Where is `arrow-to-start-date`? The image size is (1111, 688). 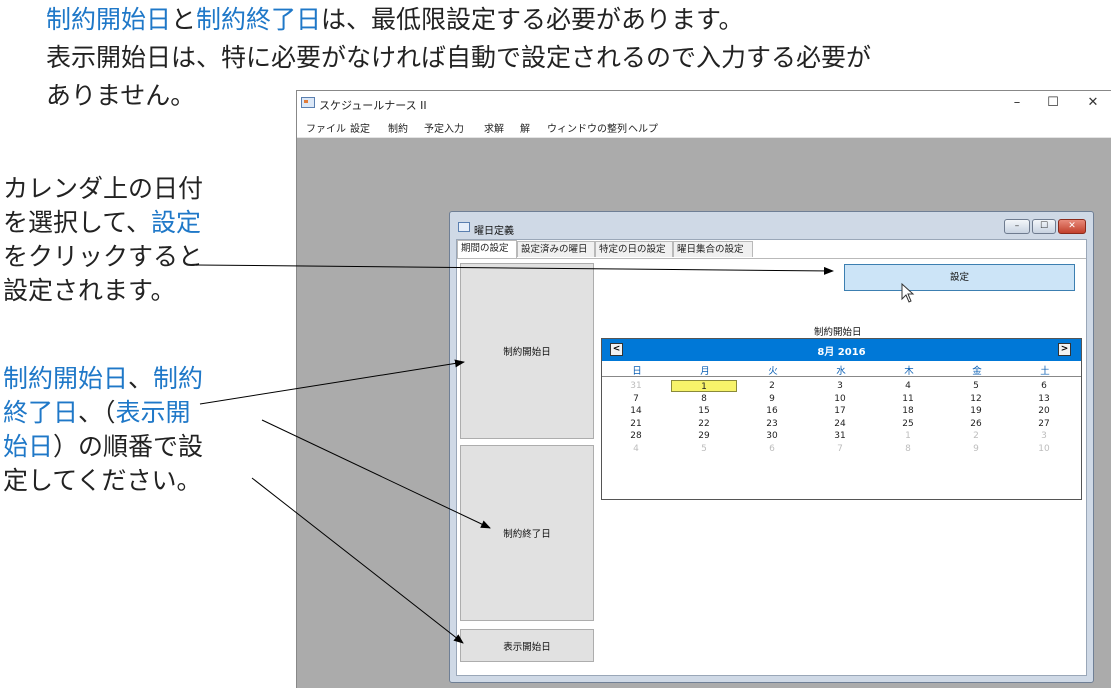 arrow-to-start-date is located at coordinates (332, 382).